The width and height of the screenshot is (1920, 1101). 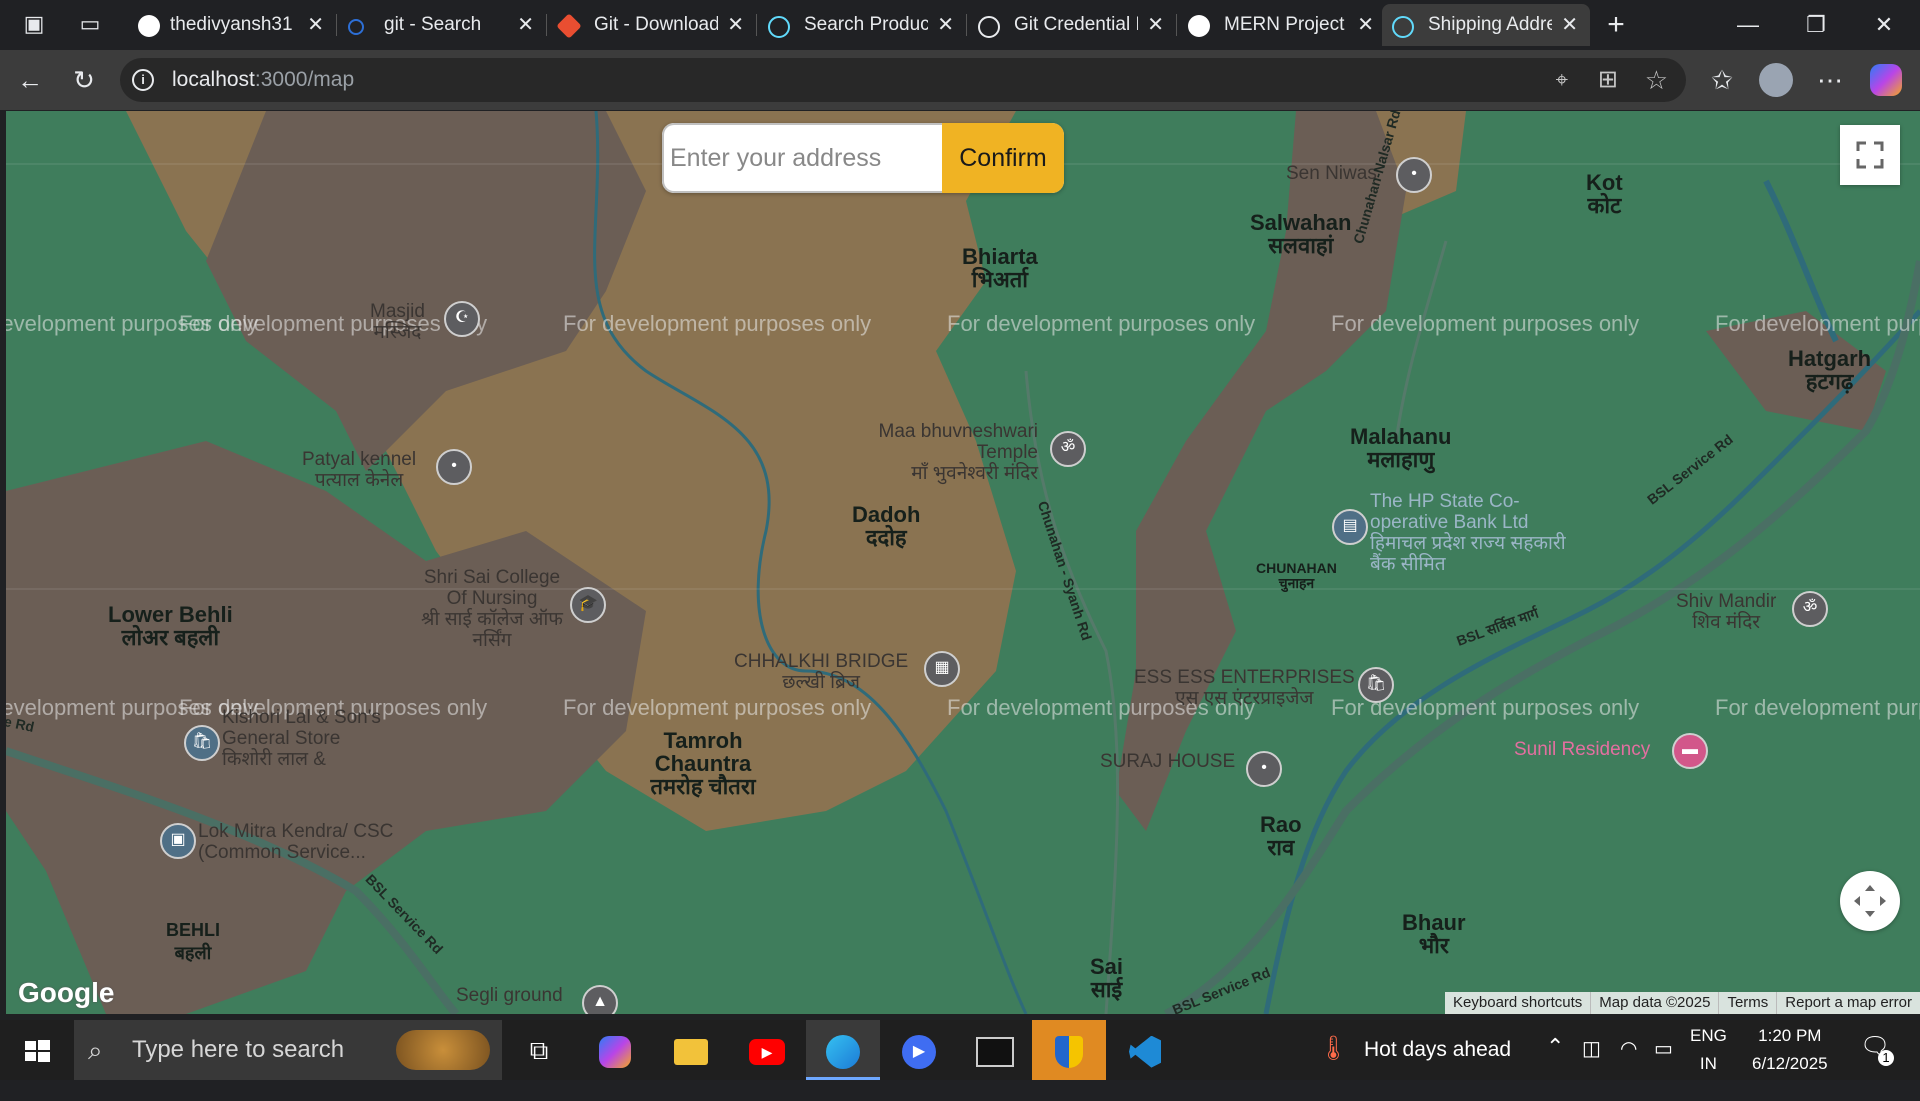 I want to click on poi-label: Segli ground, so click(x=509, y=995).